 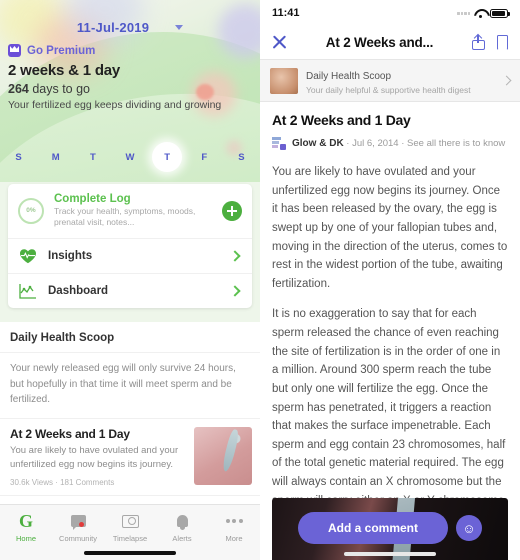 I want to click on article-title: At 2 Weeks and 1 Day, so click(x=70, y=433).